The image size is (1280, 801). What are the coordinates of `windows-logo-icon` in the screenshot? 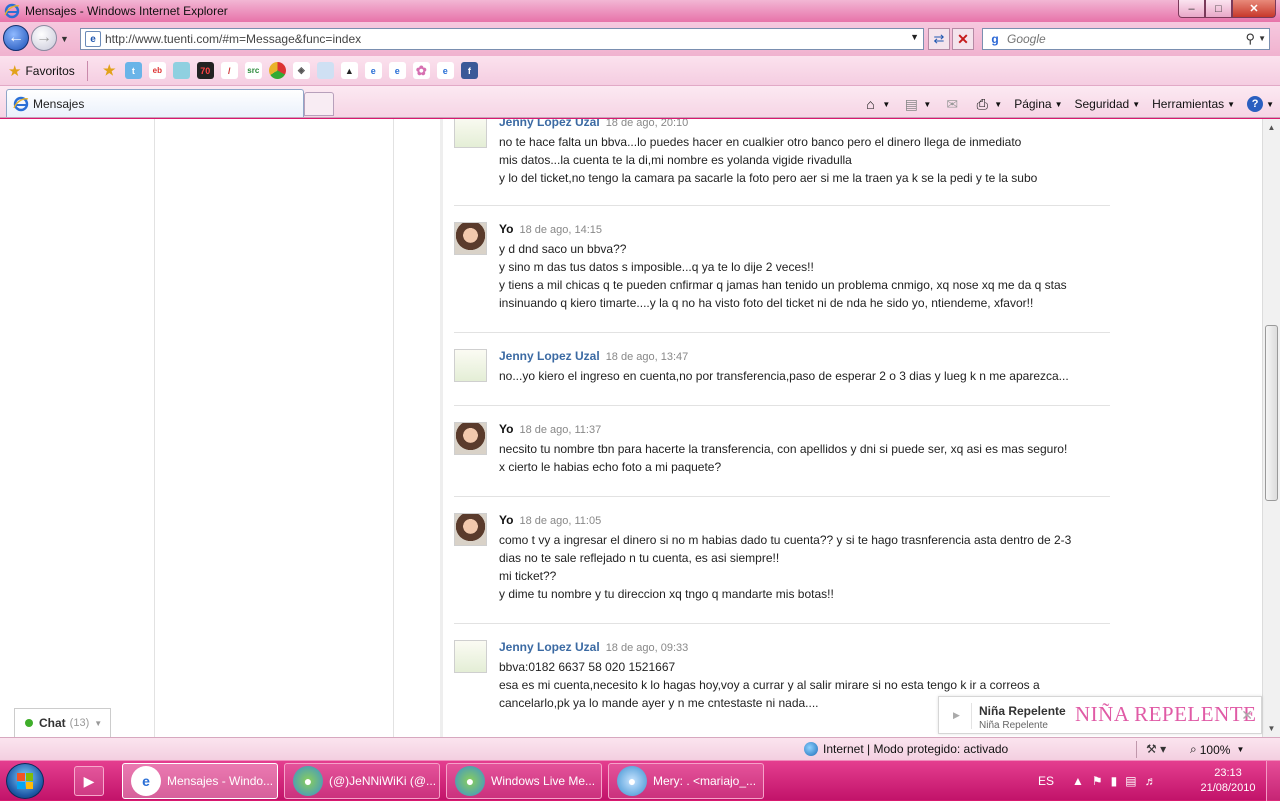 It's located at (25, 781).